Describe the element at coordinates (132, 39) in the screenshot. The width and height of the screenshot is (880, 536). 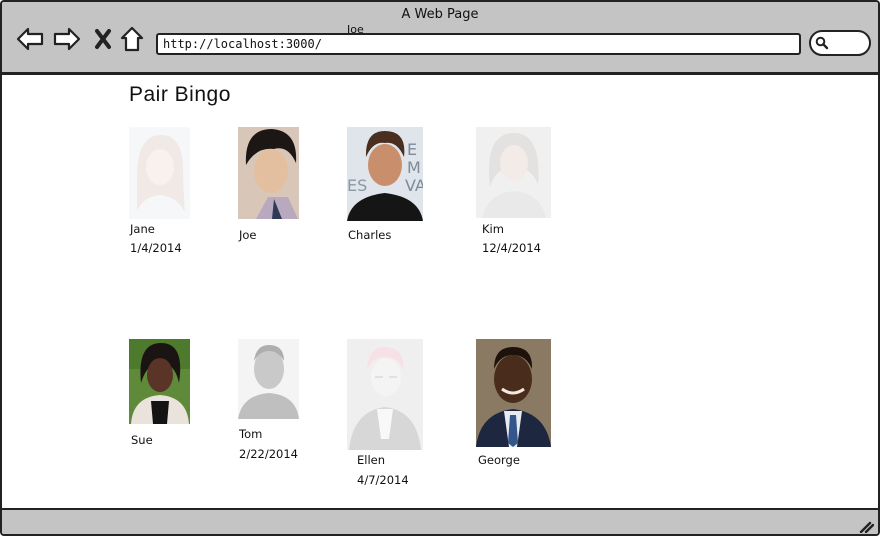
I see `home-icon` at that location.